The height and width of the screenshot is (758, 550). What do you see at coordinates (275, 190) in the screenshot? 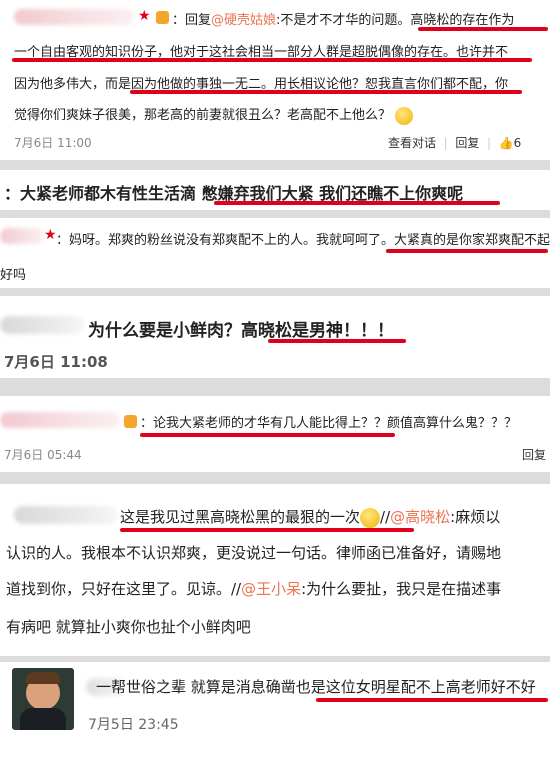
I see `comment-2: ：大紧老师都木有性生活滴 憋嫌弃我们大紧 我们还瞧不上你爽呢` at bounding box center [275, 190].